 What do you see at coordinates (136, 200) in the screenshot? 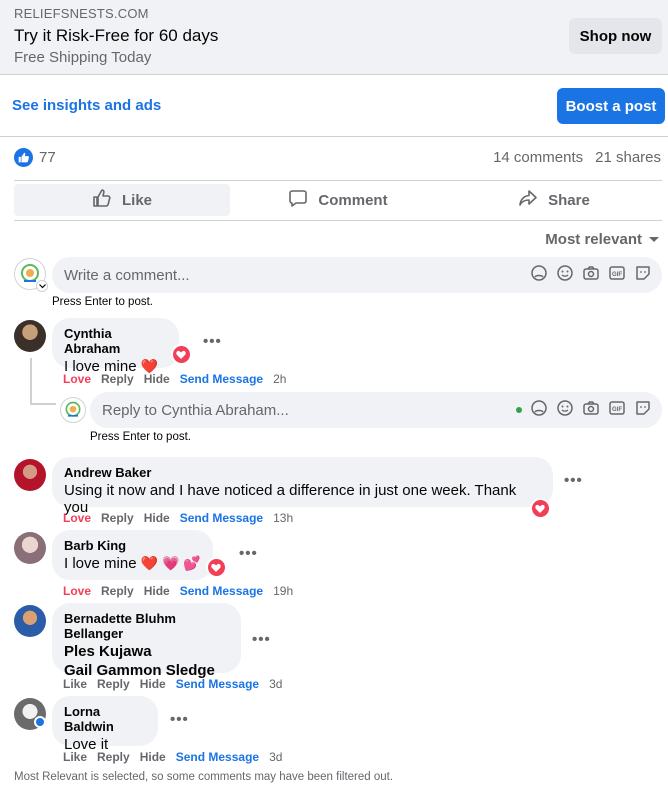
I see `like-label: Like` at bounding box center [136, 200].